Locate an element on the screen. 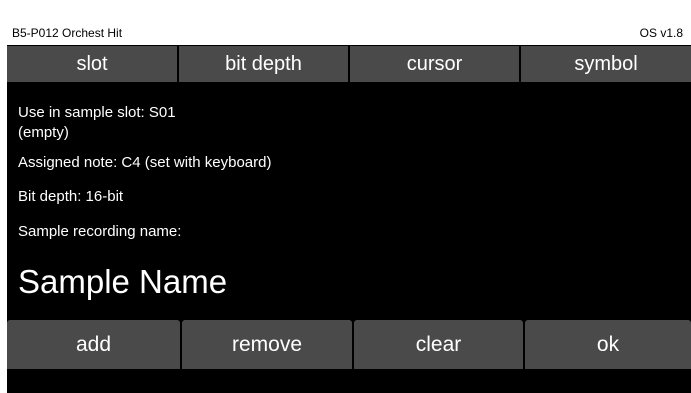  ok-button: ok is located at coordinates (608, 344).